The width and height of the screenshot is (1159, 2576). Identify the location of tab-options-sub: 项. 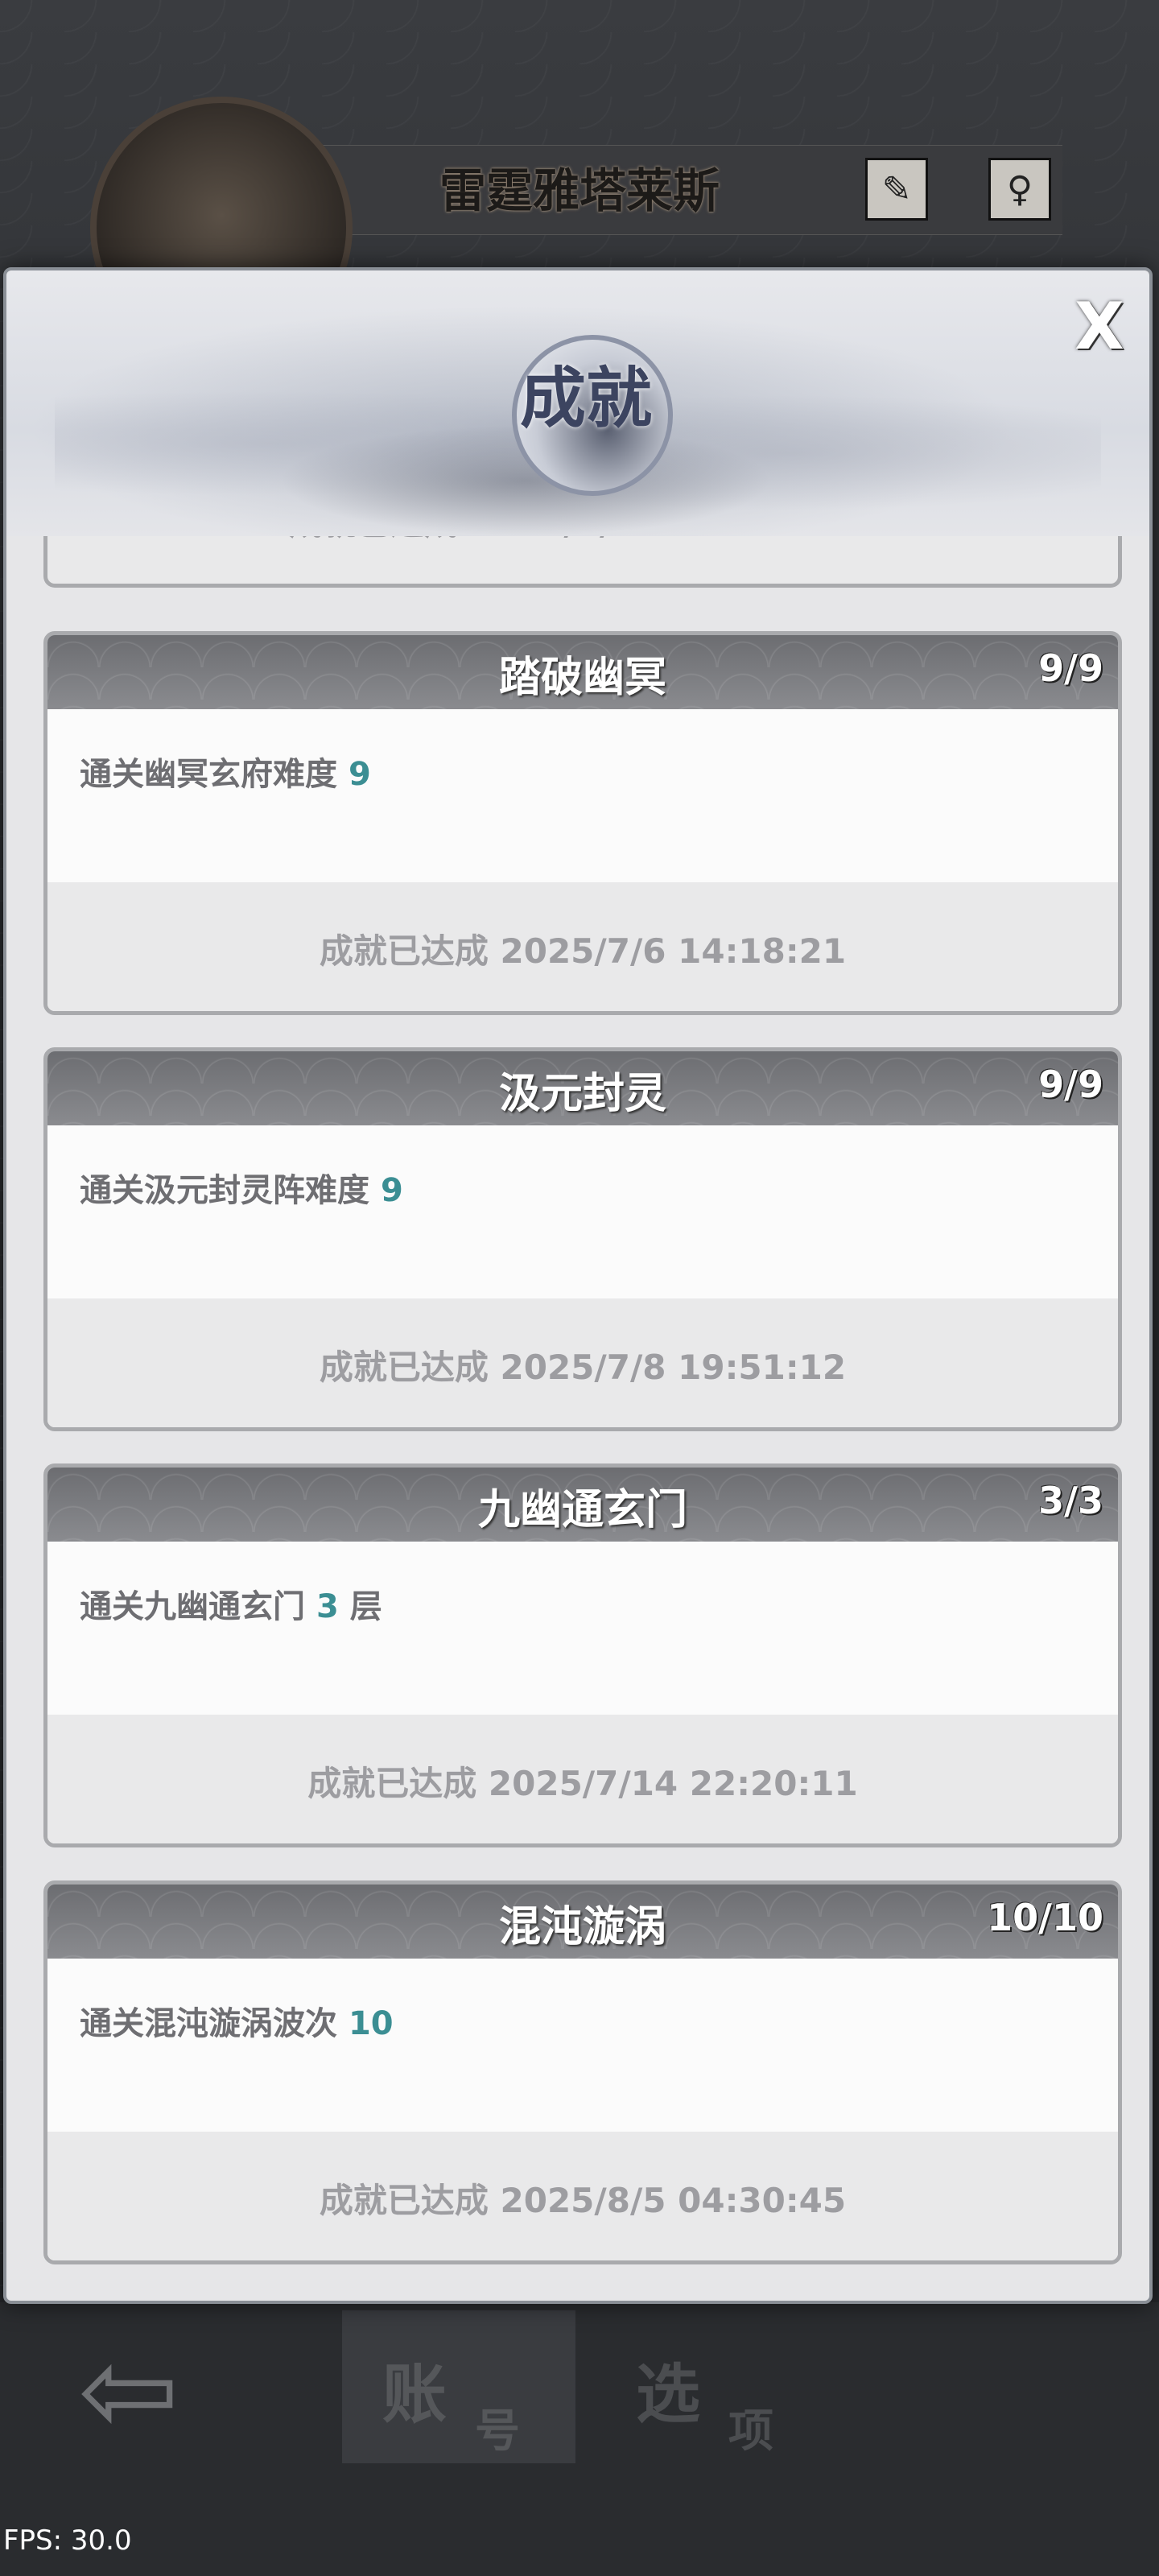
(750, 2431).